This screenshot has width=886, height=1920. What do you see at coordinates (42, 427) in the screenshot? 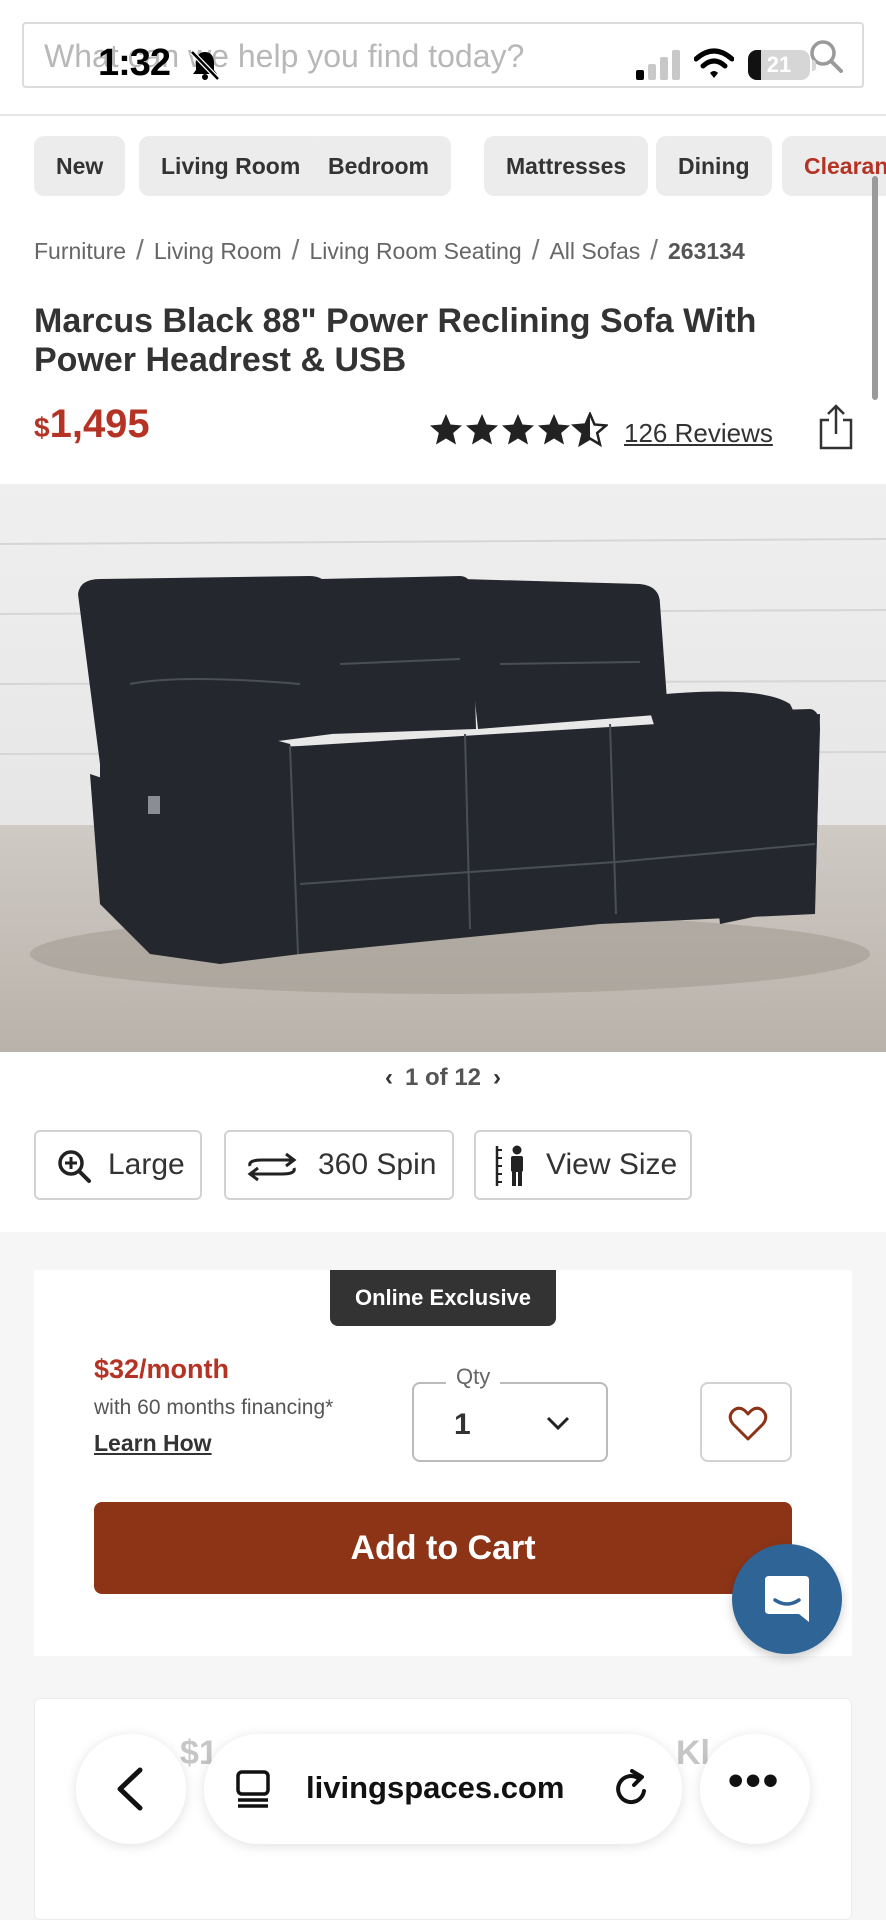
I see `price-currency: $` at bounding box center [42, 427].